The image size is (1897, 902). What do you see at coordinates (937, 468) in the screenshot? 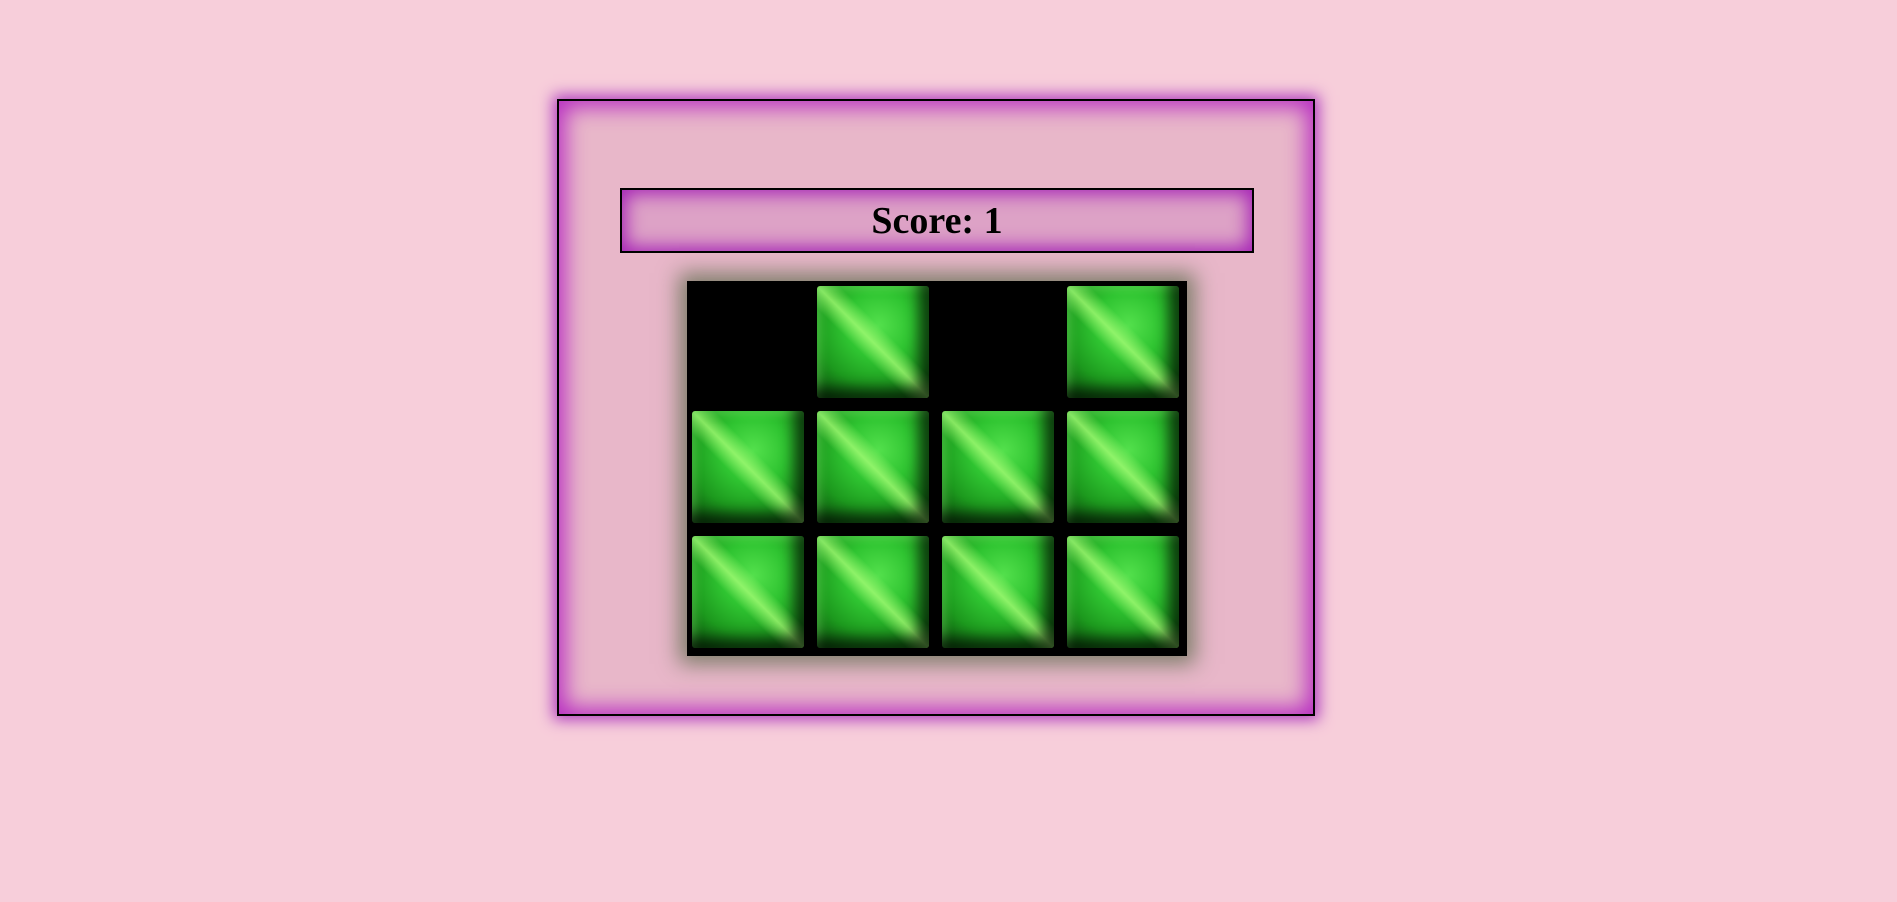
I see `game-board` at bounding box center [937, 468].